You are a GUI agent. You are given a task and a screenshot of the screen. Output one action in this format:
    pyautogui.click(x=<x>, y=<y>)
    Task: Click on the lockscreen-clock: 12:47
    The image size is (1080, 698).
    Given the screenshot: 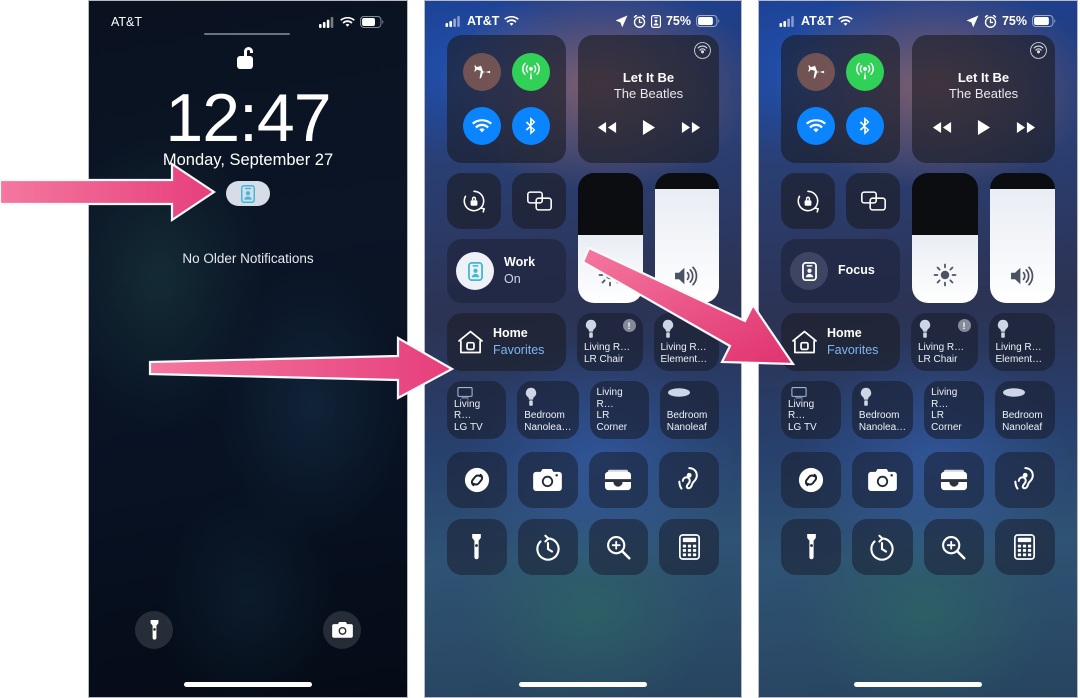 What is the action you would take?
    pyautogui.click(x=248, y=118)
    